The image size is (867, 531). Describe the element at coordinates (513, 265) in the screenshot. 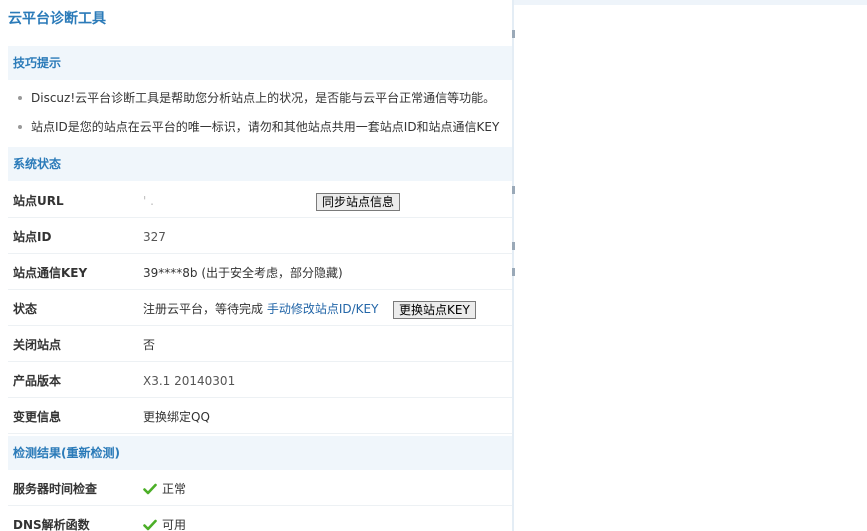

I see `right-divider` at that location.